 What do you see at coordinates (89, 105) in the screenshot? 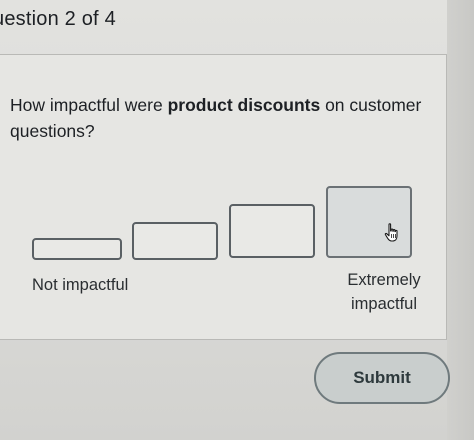
I see `question-text-start: How impactful were` at bounding box center [89, 105].